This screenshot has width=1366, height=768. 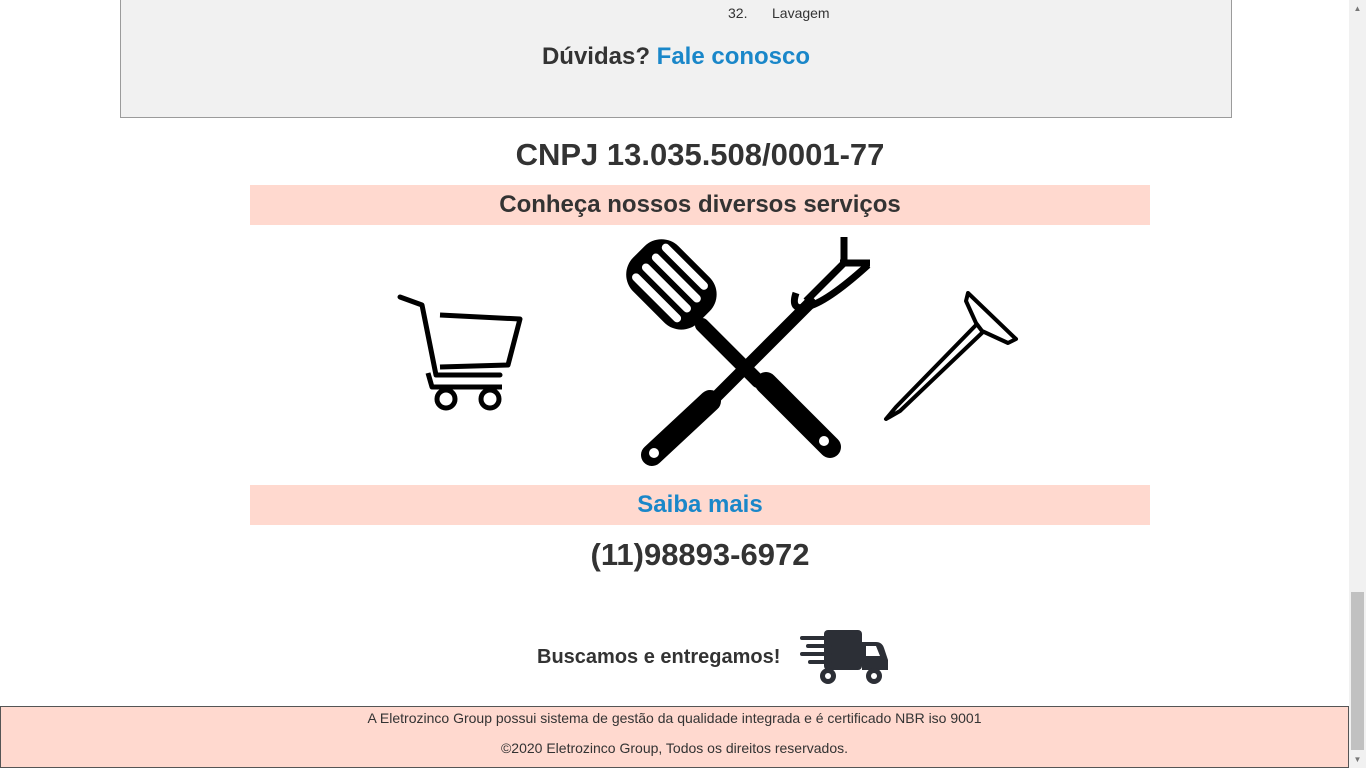 I want to click on faq-list-item: 32. Lavagem, so click(x=779, y=13).